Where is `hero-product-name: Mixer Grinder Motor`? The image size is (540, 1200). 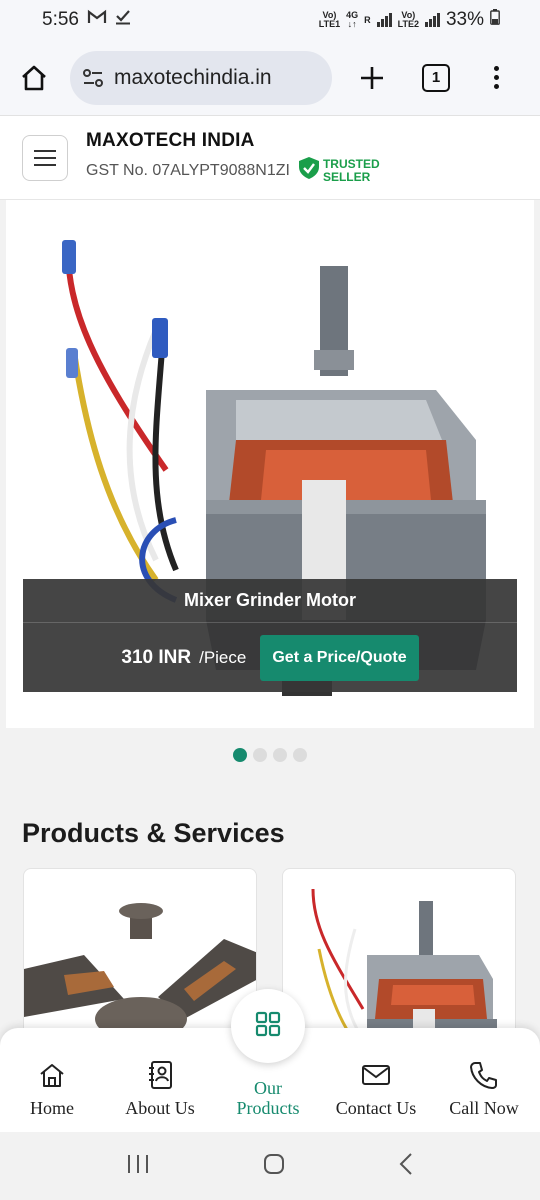 hero-product-name: Mixer Grinder Motor is located at coordinates (270, 601).